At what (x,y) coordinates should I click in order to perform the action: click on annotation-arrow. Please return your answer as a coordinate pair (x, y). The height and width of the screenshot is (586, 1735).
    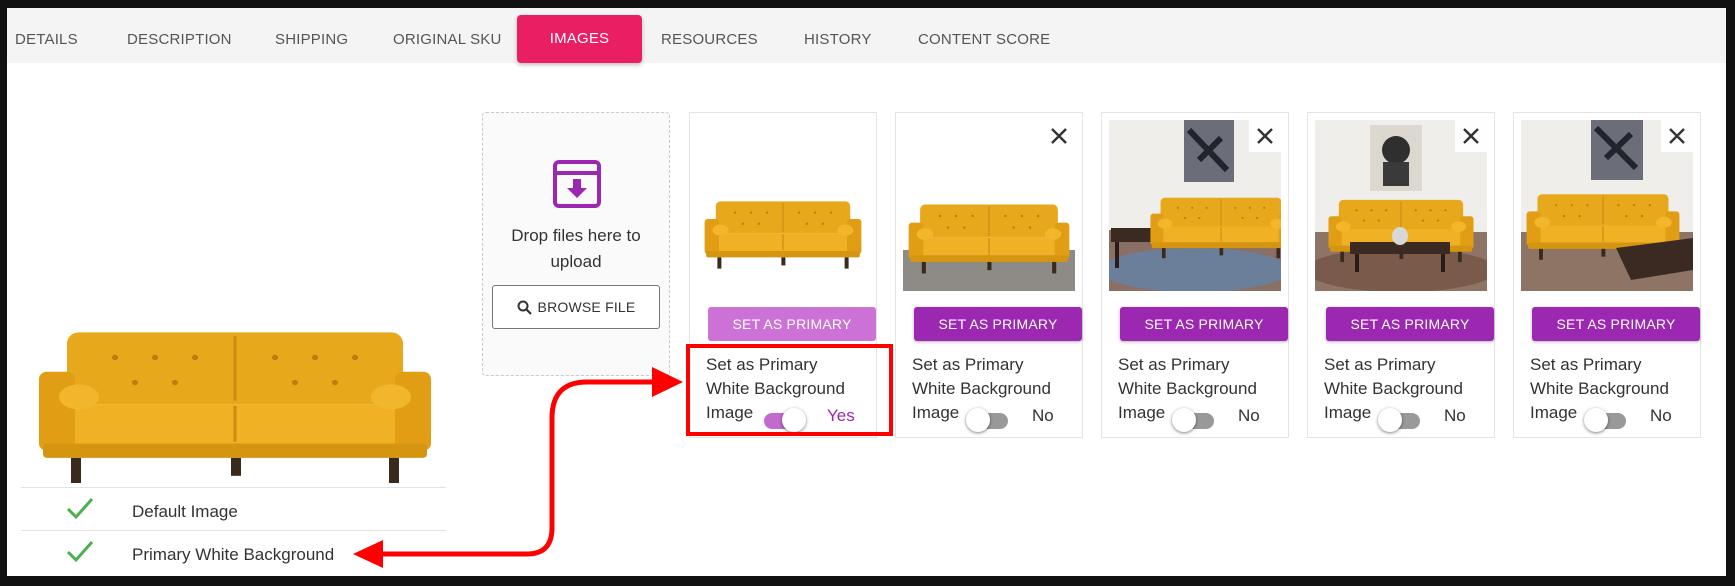
    Looking at the image, I should click on (518, 467).